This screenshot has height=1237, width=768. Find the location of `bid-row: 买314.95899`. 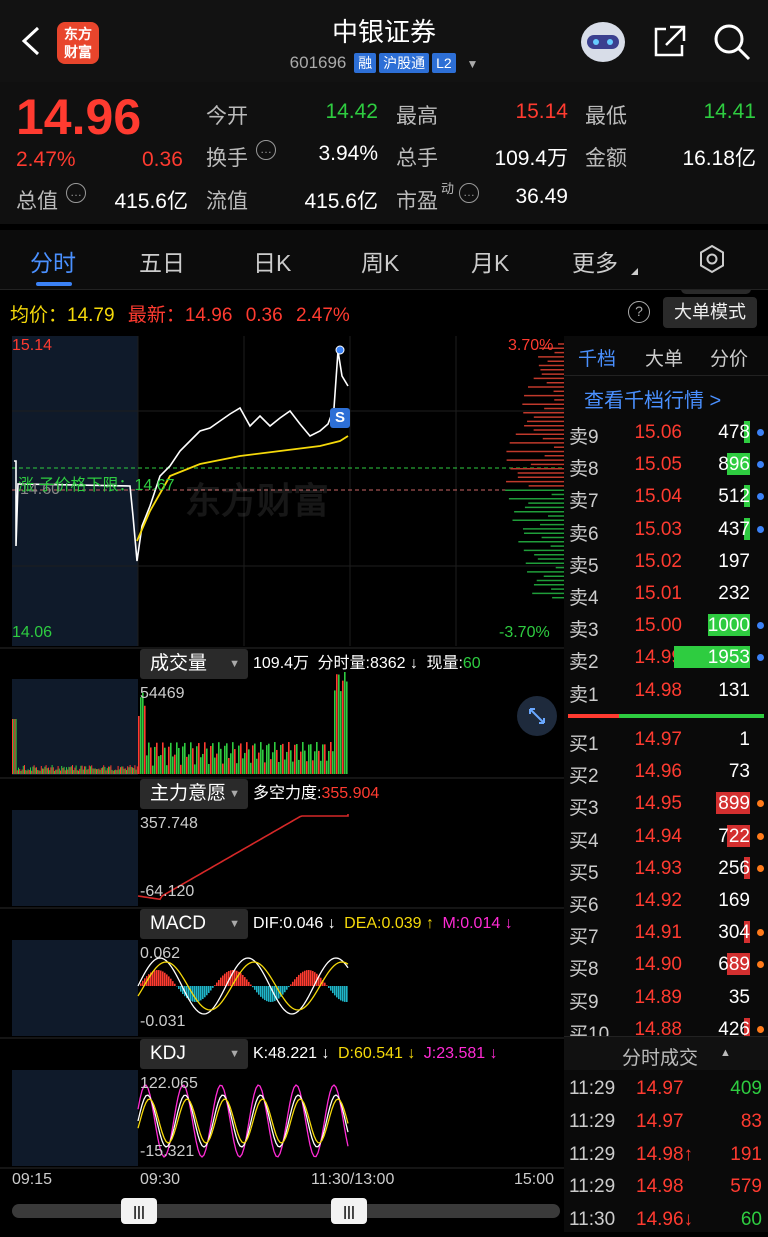

bid-row: 买314.95899 is located at coordinates (666, 804).